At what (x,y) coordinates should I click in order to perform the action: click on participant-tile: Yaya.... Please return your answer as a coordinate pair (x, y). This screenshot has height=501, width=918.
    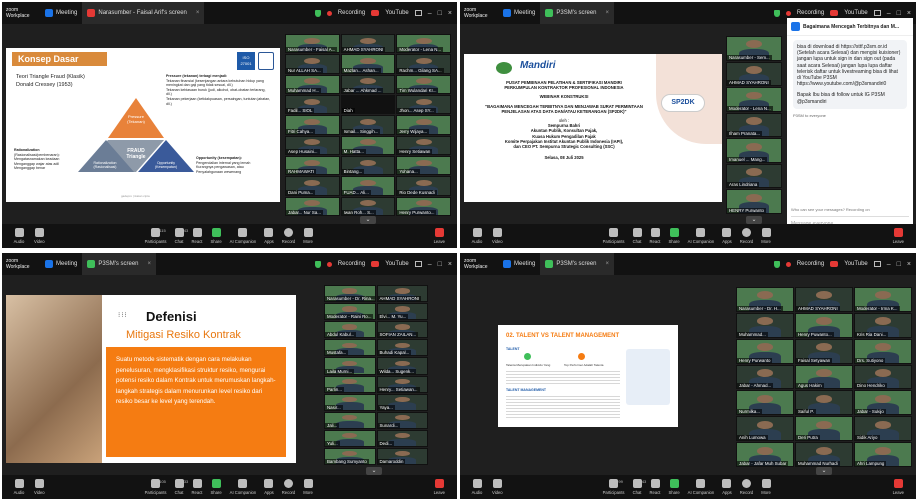
    Looking at the image, I should click on (402, 402).